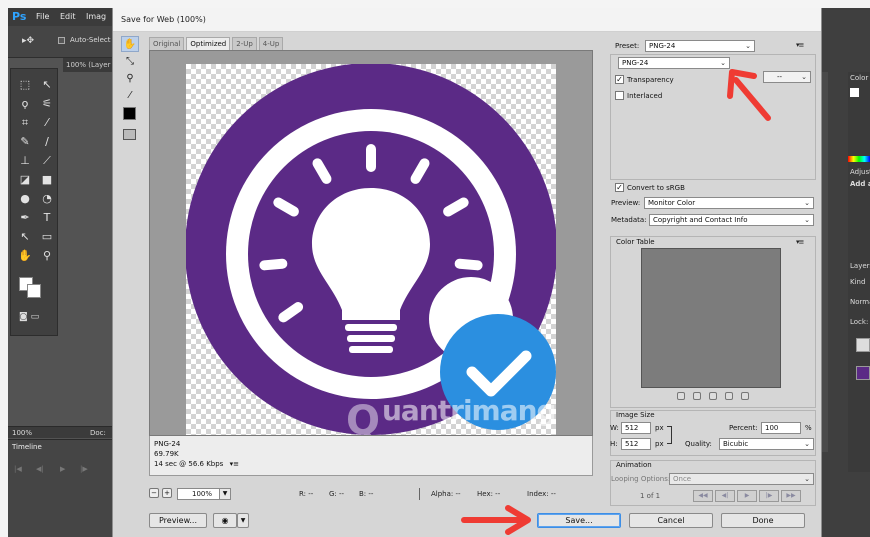 The width and height of the screenshot is (870, 537). I want to click on zoom-in-button: +, so click(167, 493).